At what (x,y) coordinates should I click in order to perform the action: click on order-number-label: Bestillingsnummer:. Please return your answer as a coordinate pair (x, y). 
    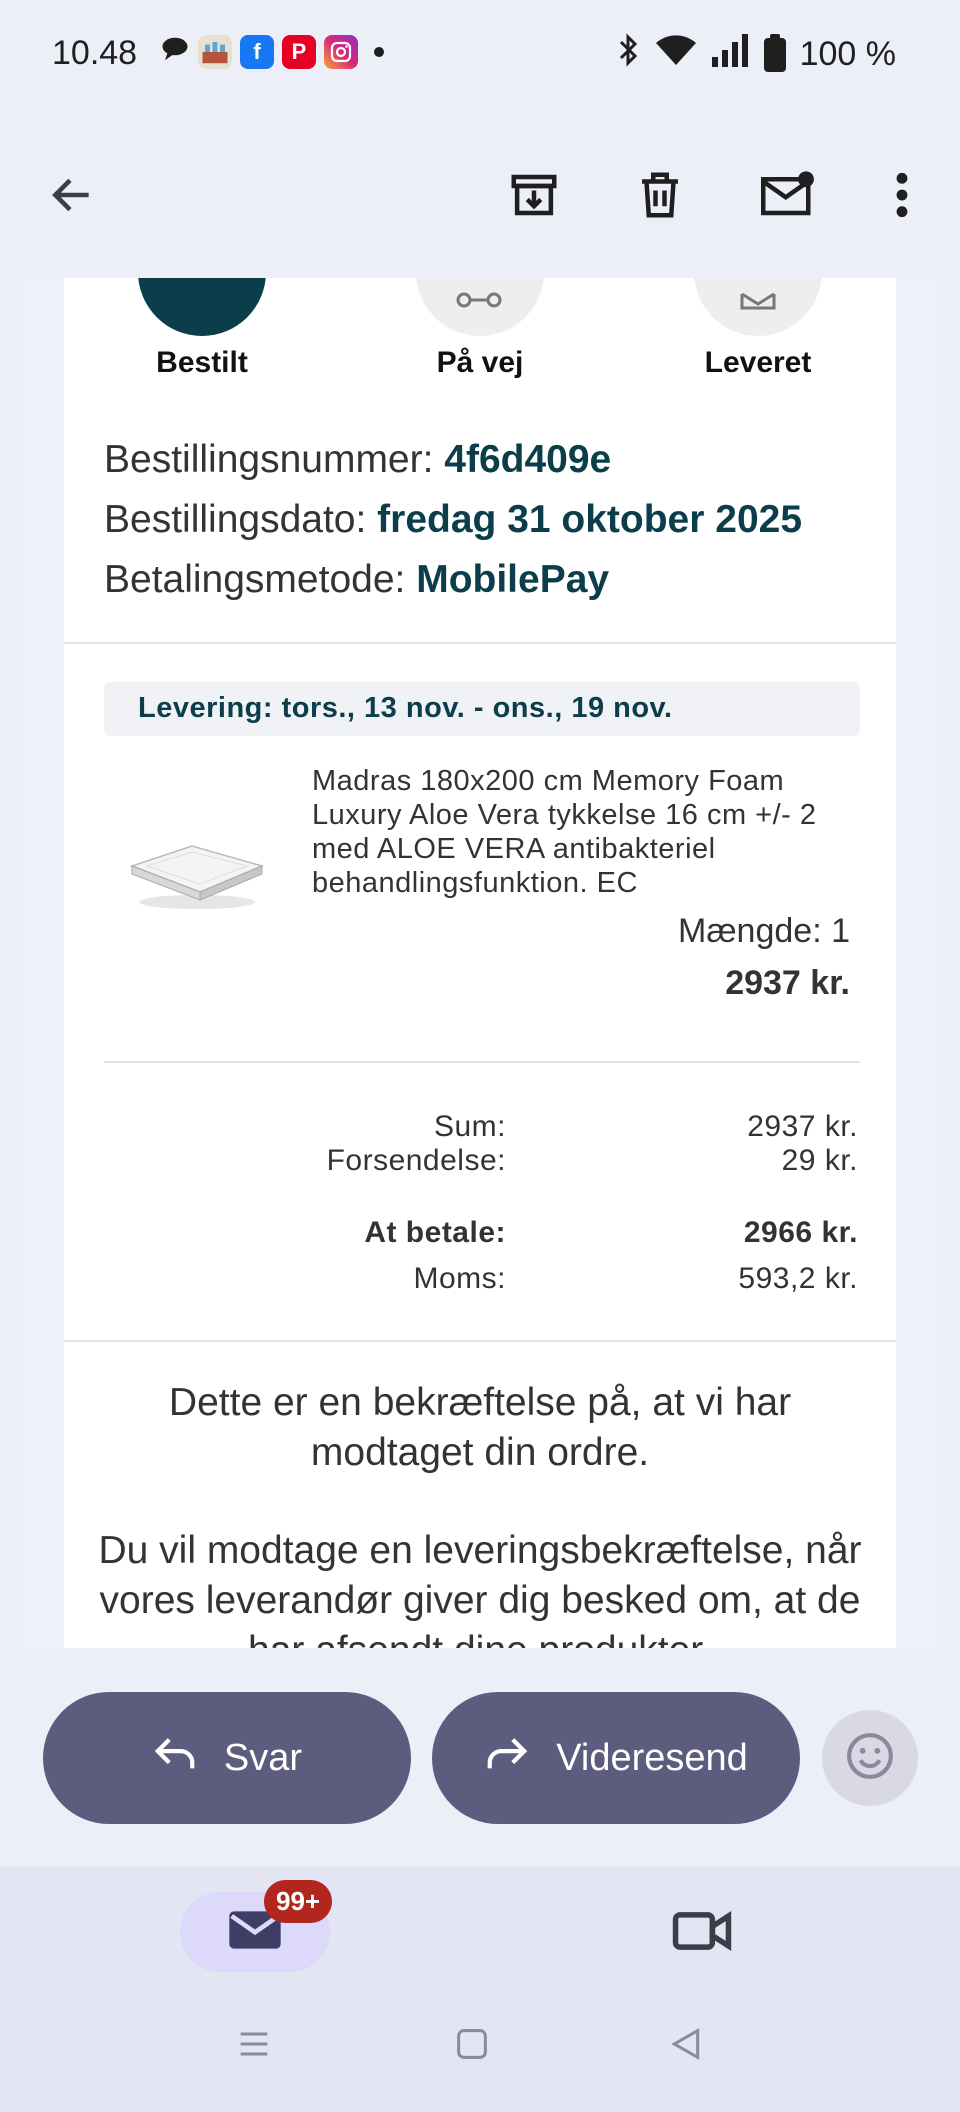
    Looking at the image, I should click on (269, 459).